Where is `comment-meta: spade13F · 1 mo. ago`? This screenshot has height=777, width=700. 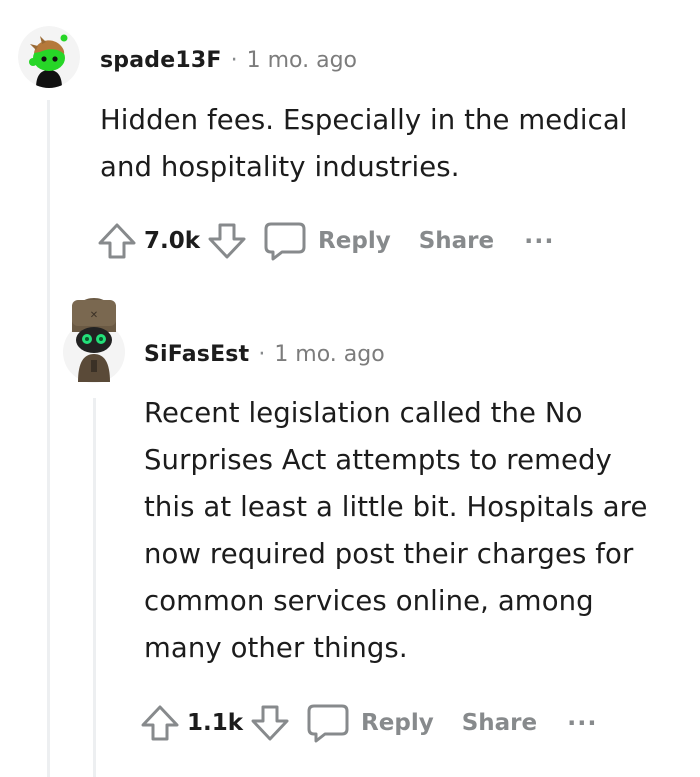 comment-meta: spade13F · 1 mo. ago is located at coordinates (228, 60).